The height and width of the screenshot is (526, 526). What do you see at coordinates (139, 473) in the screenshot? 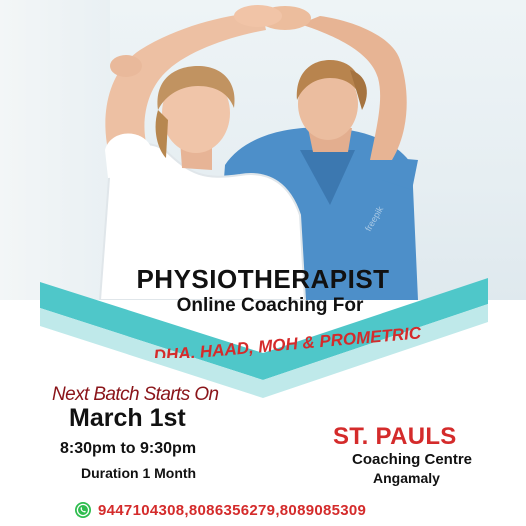
I see `course-duration: Duration 1 Month` at bounding box center [139, 473].